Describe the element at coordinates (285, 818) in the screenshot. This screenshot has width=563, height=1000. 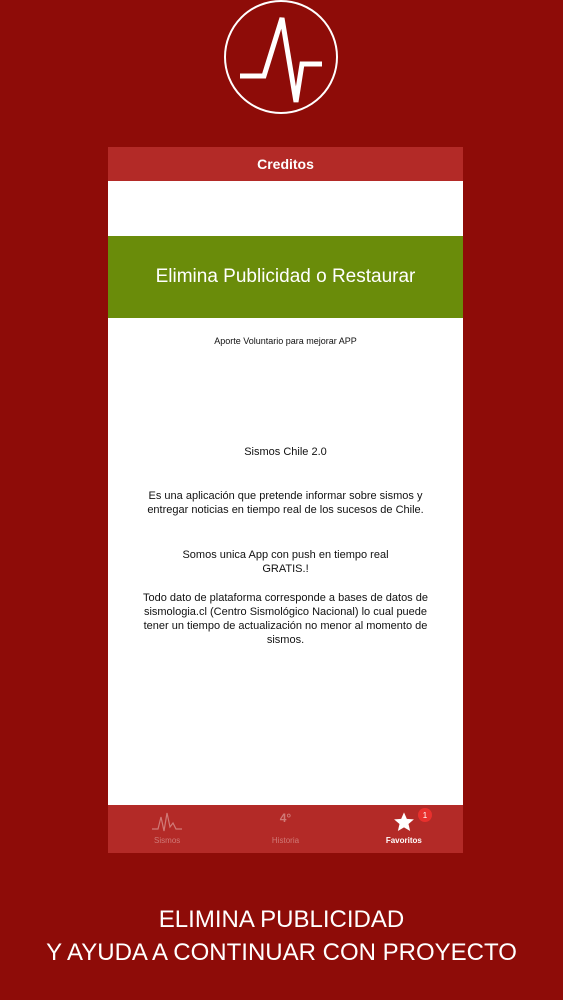
I see `history-icon: 4°` at that location.